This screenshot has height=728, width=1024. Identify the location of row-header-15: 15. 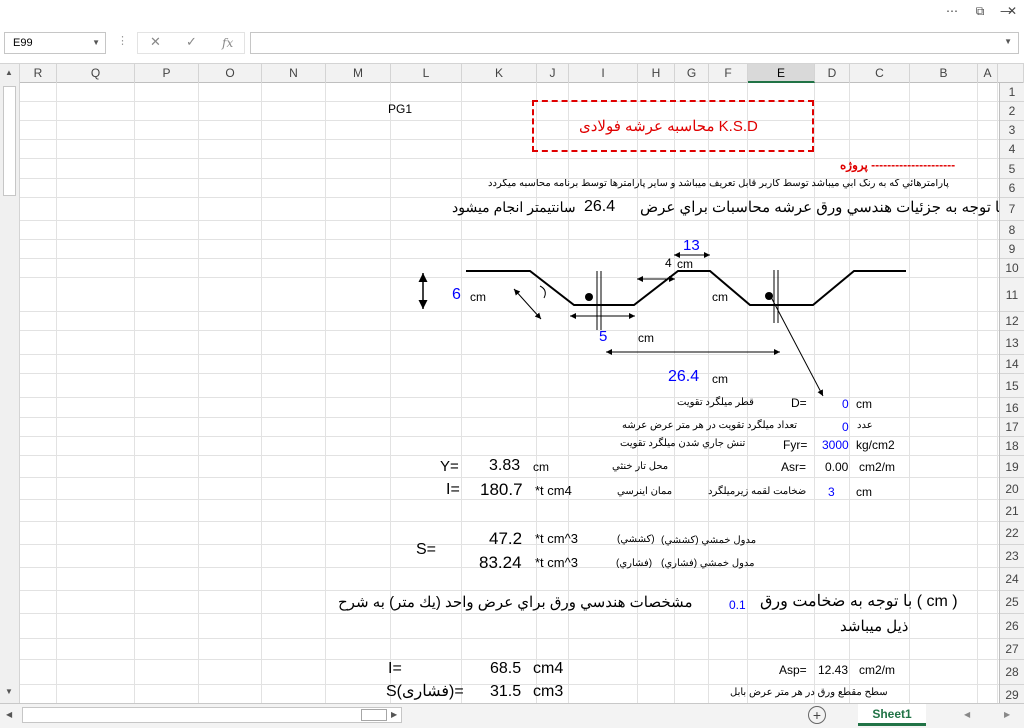
(1012, 386).